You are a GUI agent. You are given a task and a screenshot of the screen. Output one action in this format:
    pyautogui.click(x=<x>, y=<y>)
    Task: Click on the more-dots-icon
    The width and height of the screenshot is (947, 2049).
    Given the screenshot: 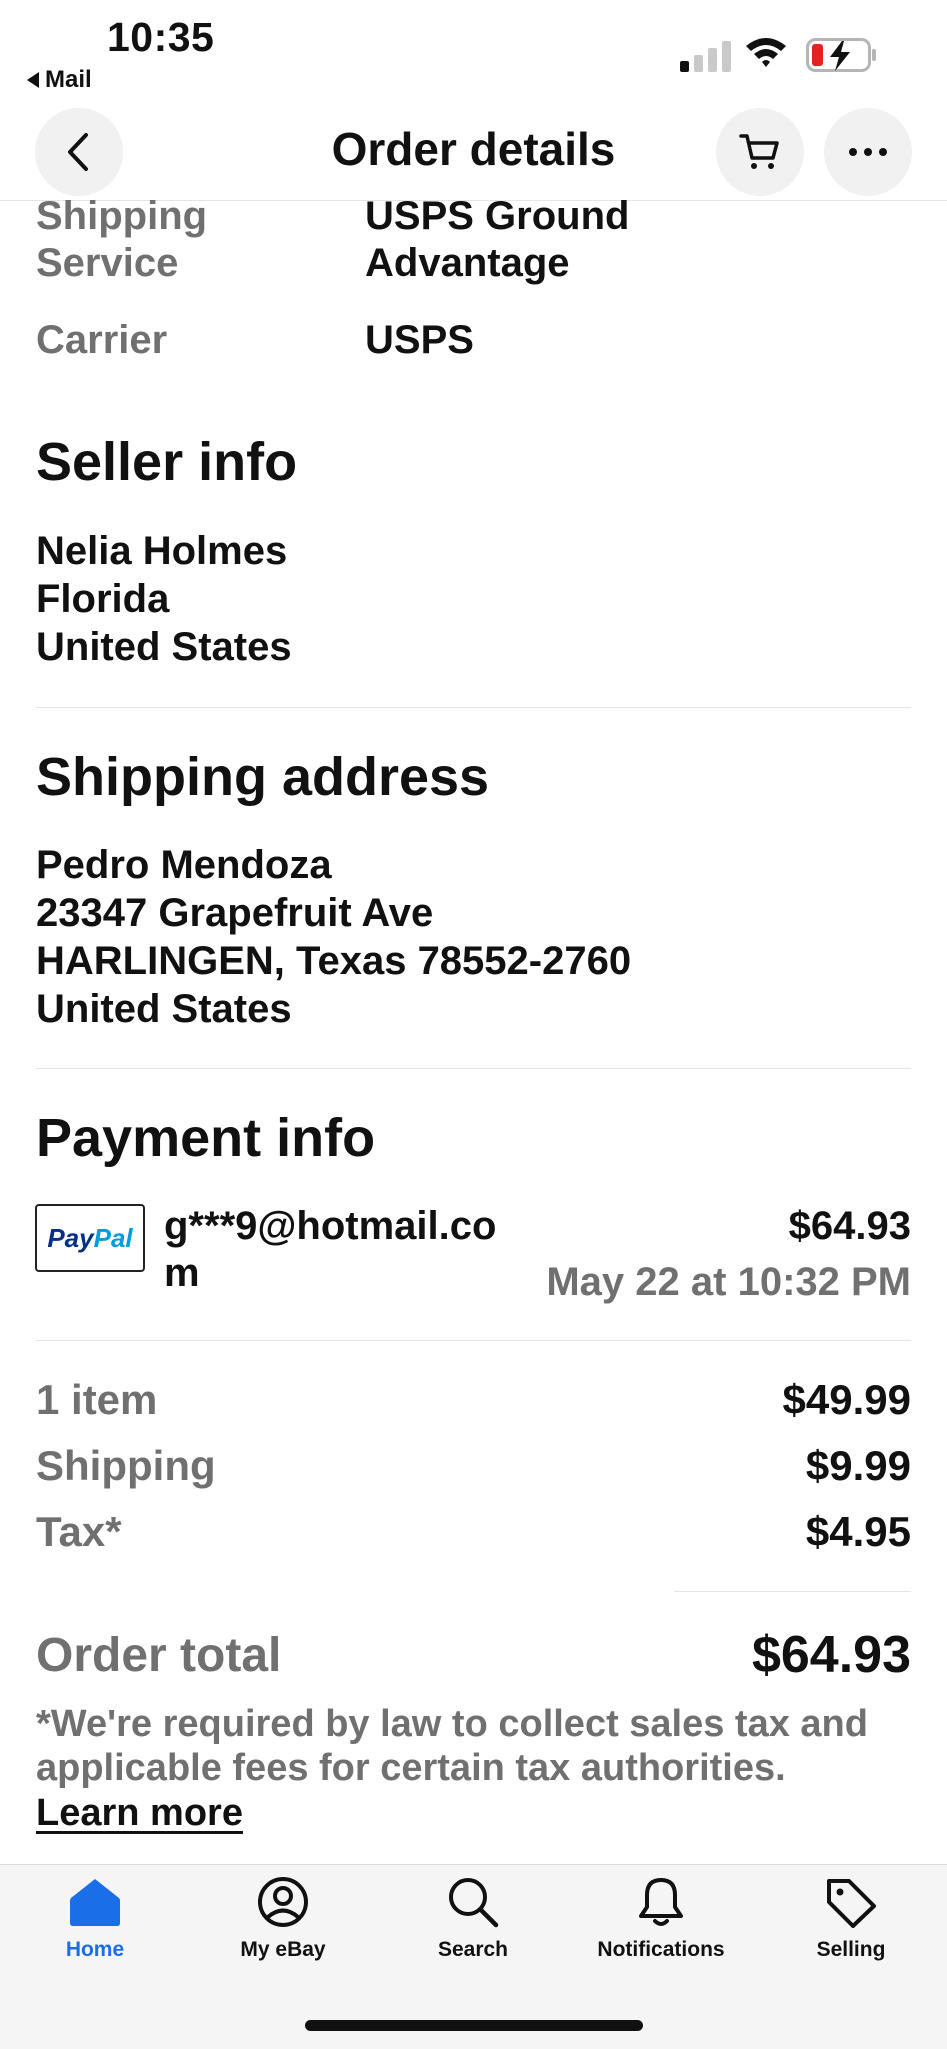 What is the action you would take?
    pyautogui.click(x=868, y=152)
    